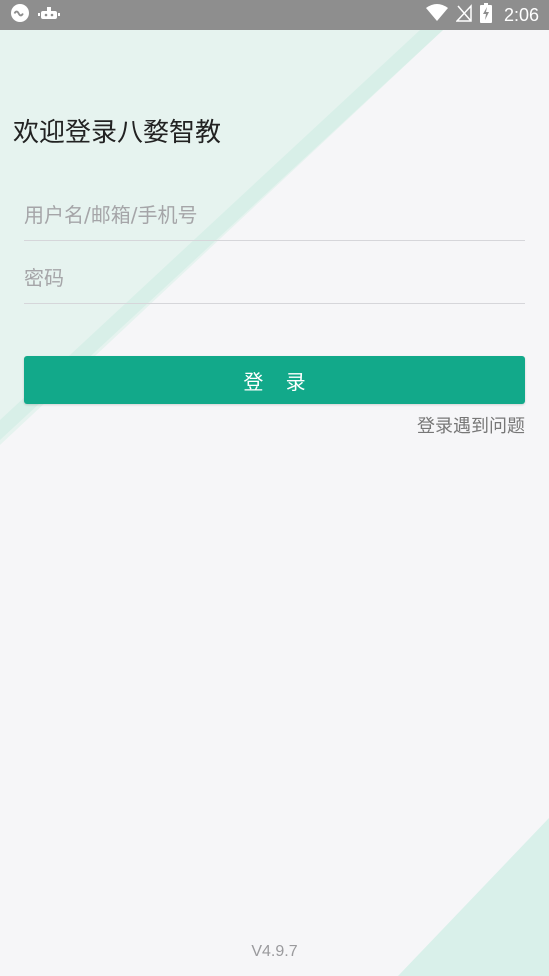  I want to click on android-debug-icon, so click(49, 15).